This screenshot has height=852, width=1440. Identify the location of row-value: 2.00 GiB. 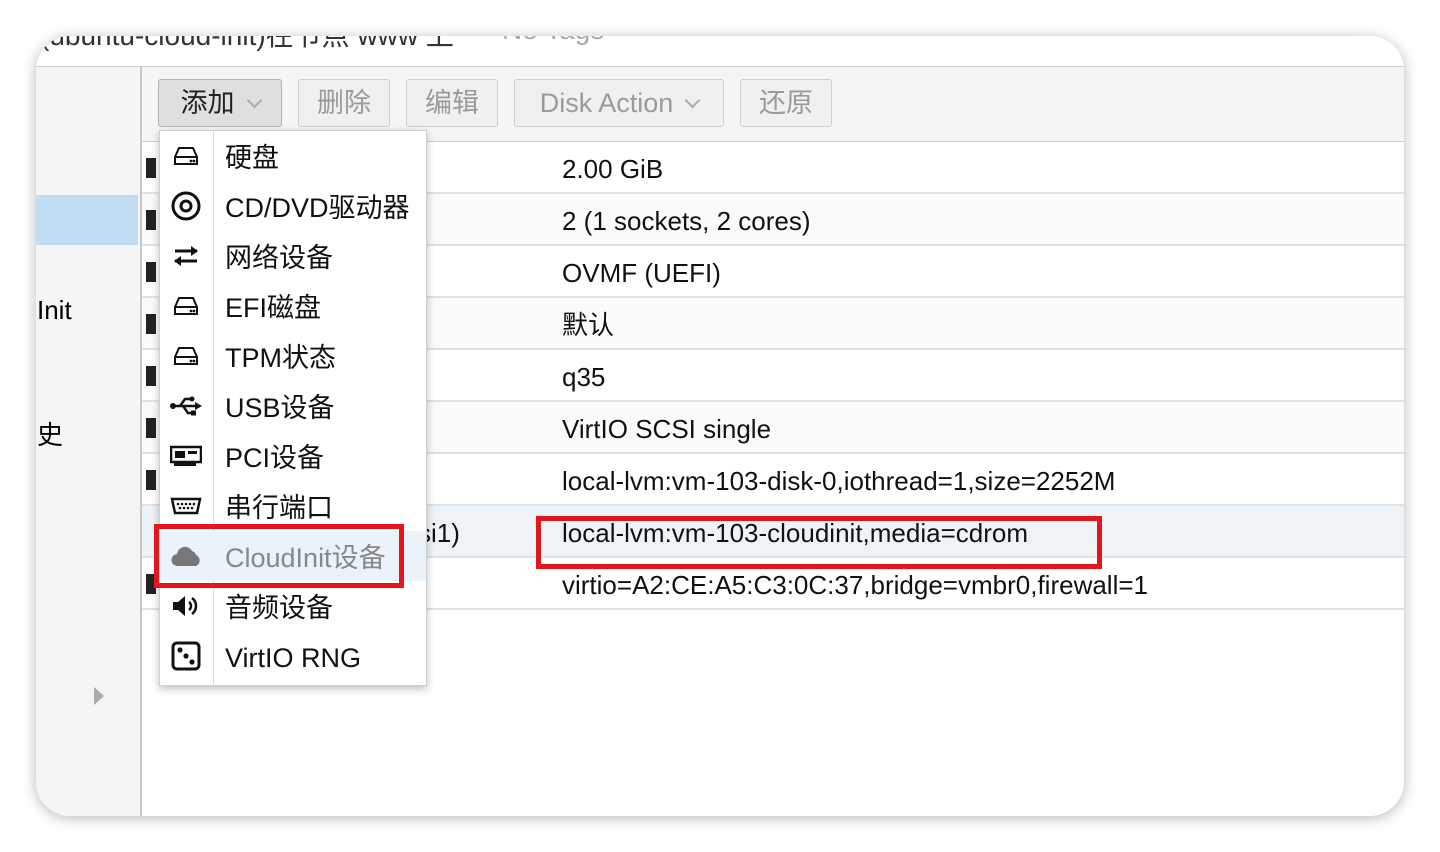
(613, 169).